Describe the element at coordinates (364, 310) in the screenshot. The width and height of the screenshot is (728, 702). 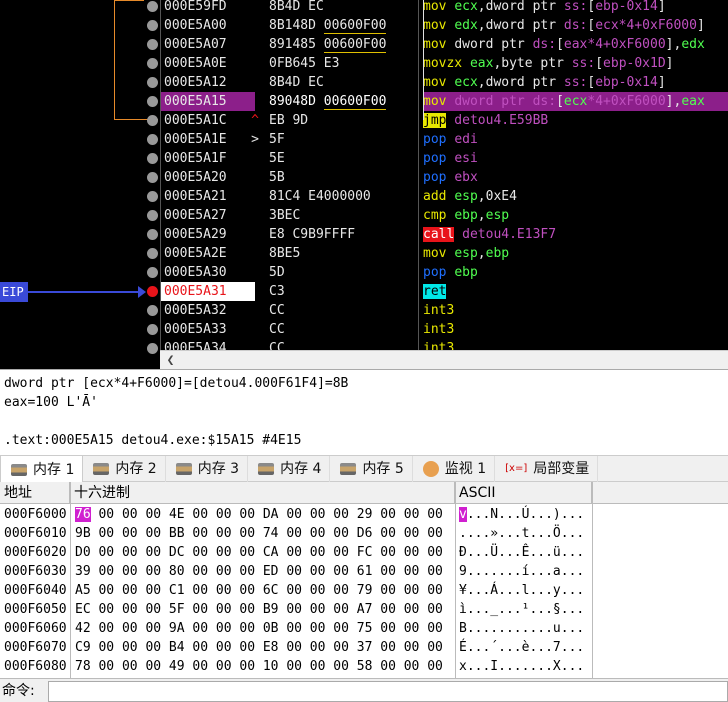
I see `disasm-row: 000E5A32 CC int3` at that location.